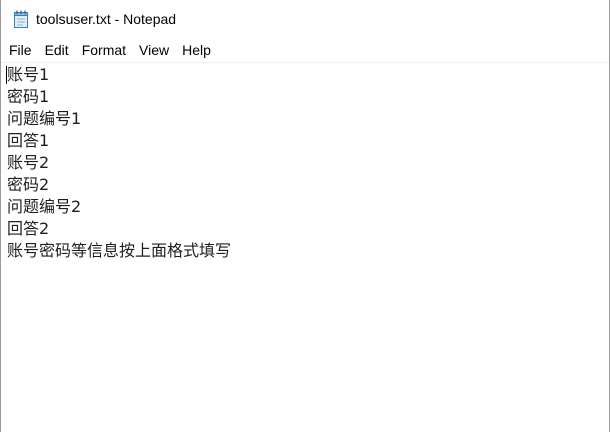 This screenshot has height=432, width=610. I want to click on text-line: 密码2, so click(28, 184).